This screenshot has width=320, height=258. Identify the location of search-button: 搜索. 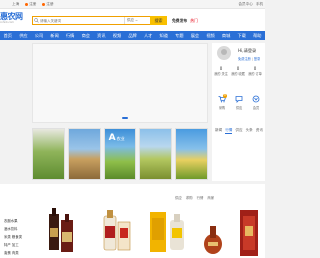
(158, 20).